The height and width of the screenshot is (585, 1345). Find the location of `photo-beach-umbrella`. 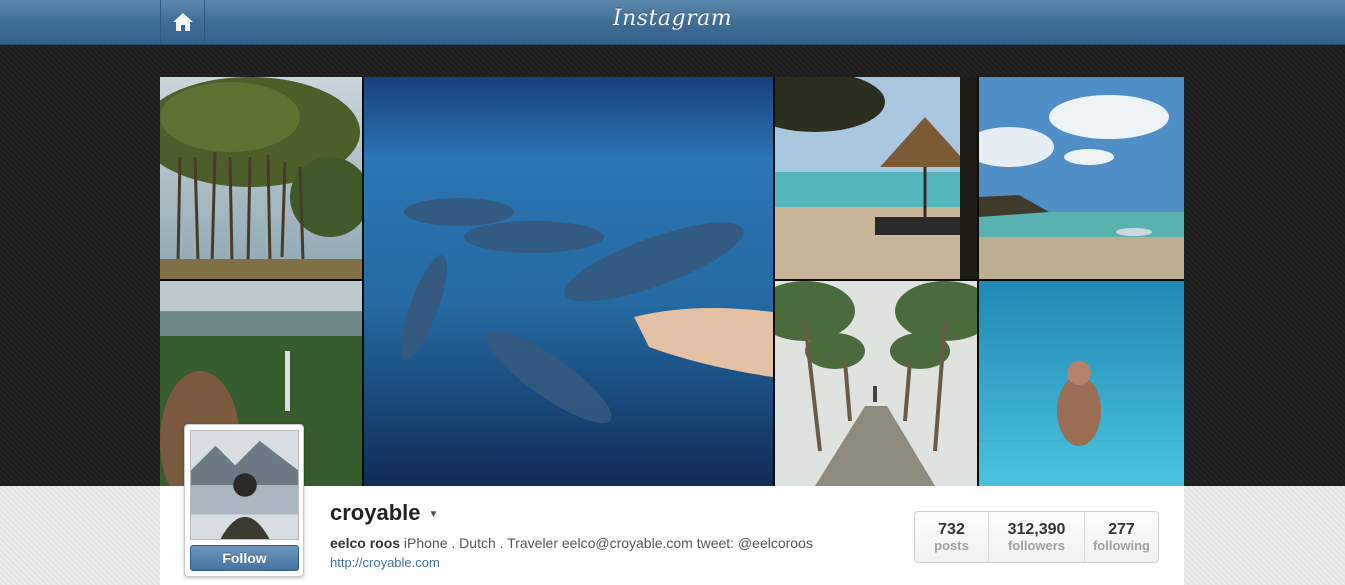

photo-beach-umbrella is located at coordinates (876, 178).